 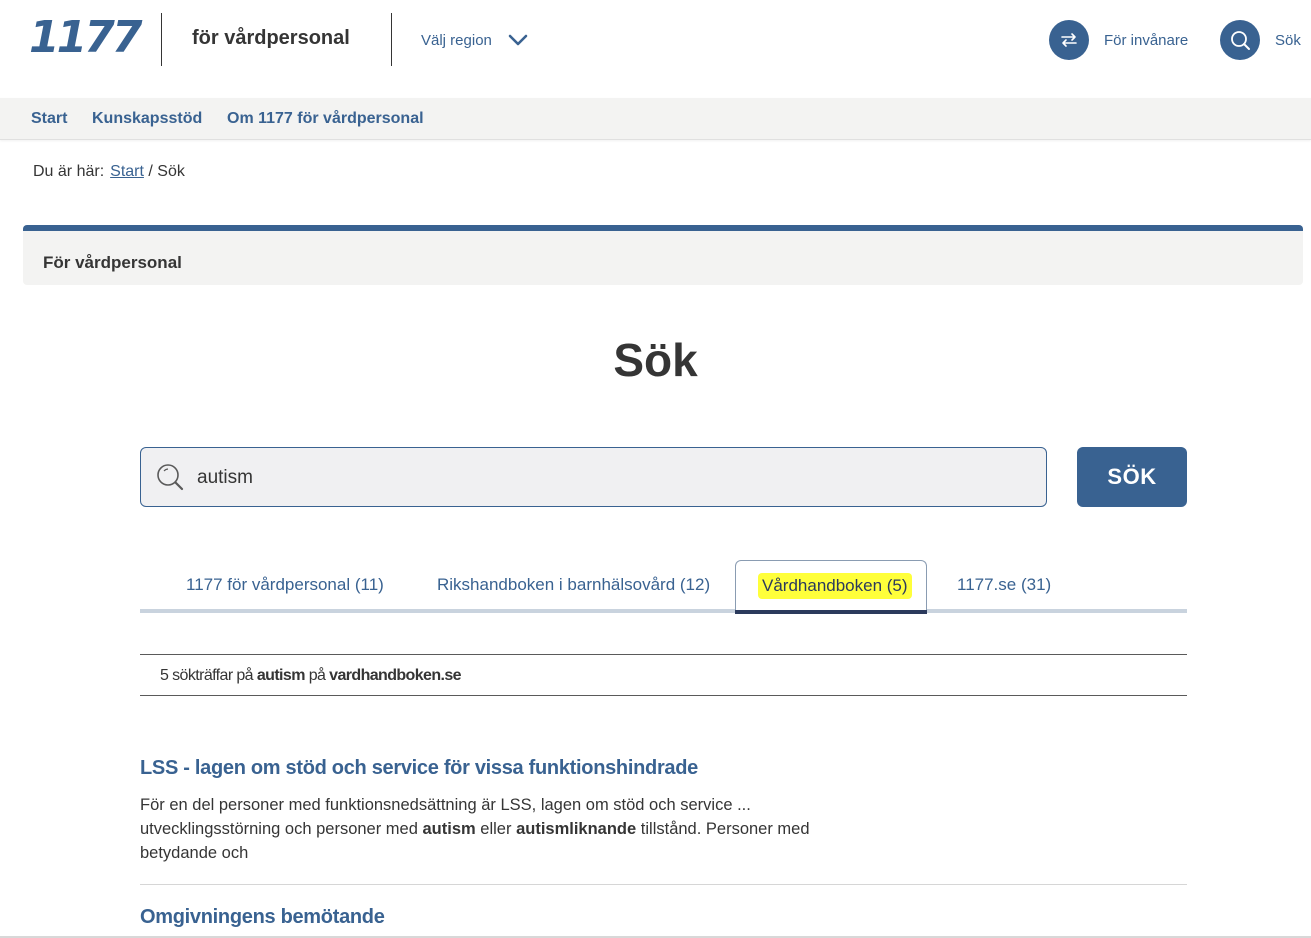 What do you see at coordinates (112, 262) in the screenshot?
I see `section-banner-title: För vårdpersonal` at bounding box center [112, 262].